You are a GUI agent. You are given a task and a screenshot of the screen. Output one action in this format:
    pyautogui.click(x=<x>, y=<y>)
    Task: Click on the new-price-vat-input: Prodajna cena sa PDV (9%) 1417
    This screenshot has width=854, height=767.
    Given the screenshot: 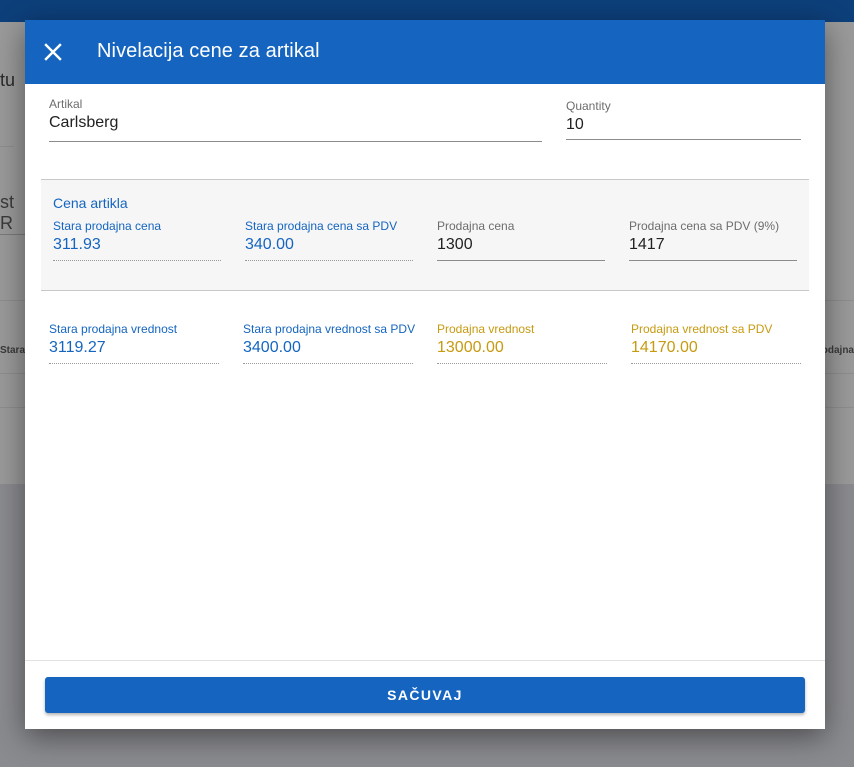 What is the action you would take?
    pyautogui.click(x=713, y=240)
    